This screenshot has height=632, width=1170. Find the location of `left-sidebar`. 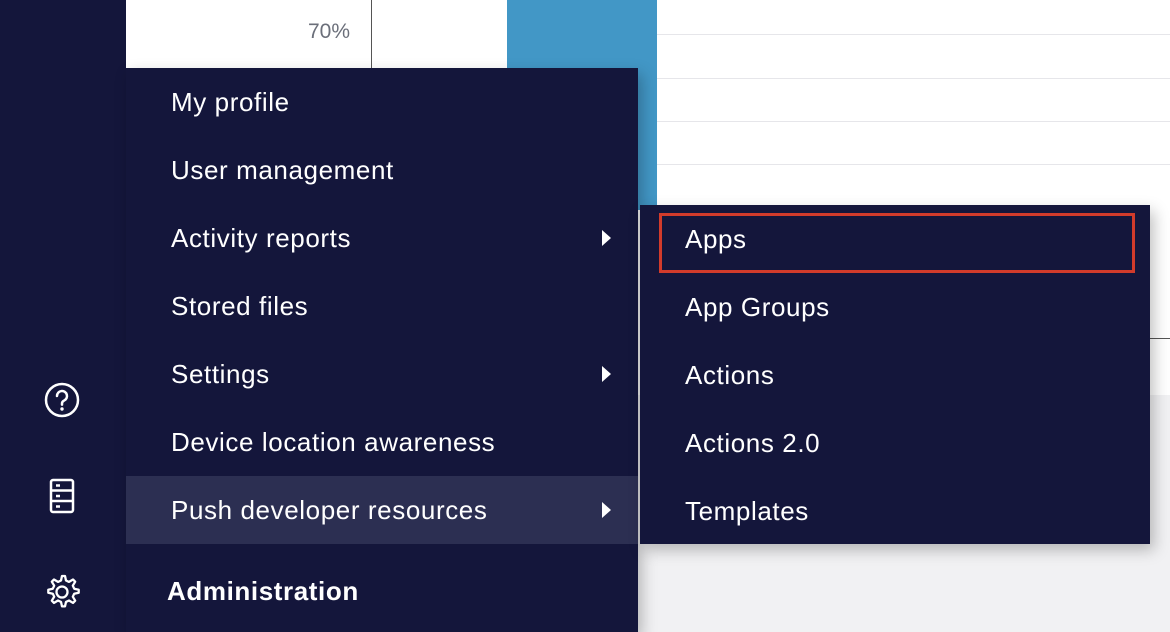

left-sidebar is located at coordinates (63, 316).